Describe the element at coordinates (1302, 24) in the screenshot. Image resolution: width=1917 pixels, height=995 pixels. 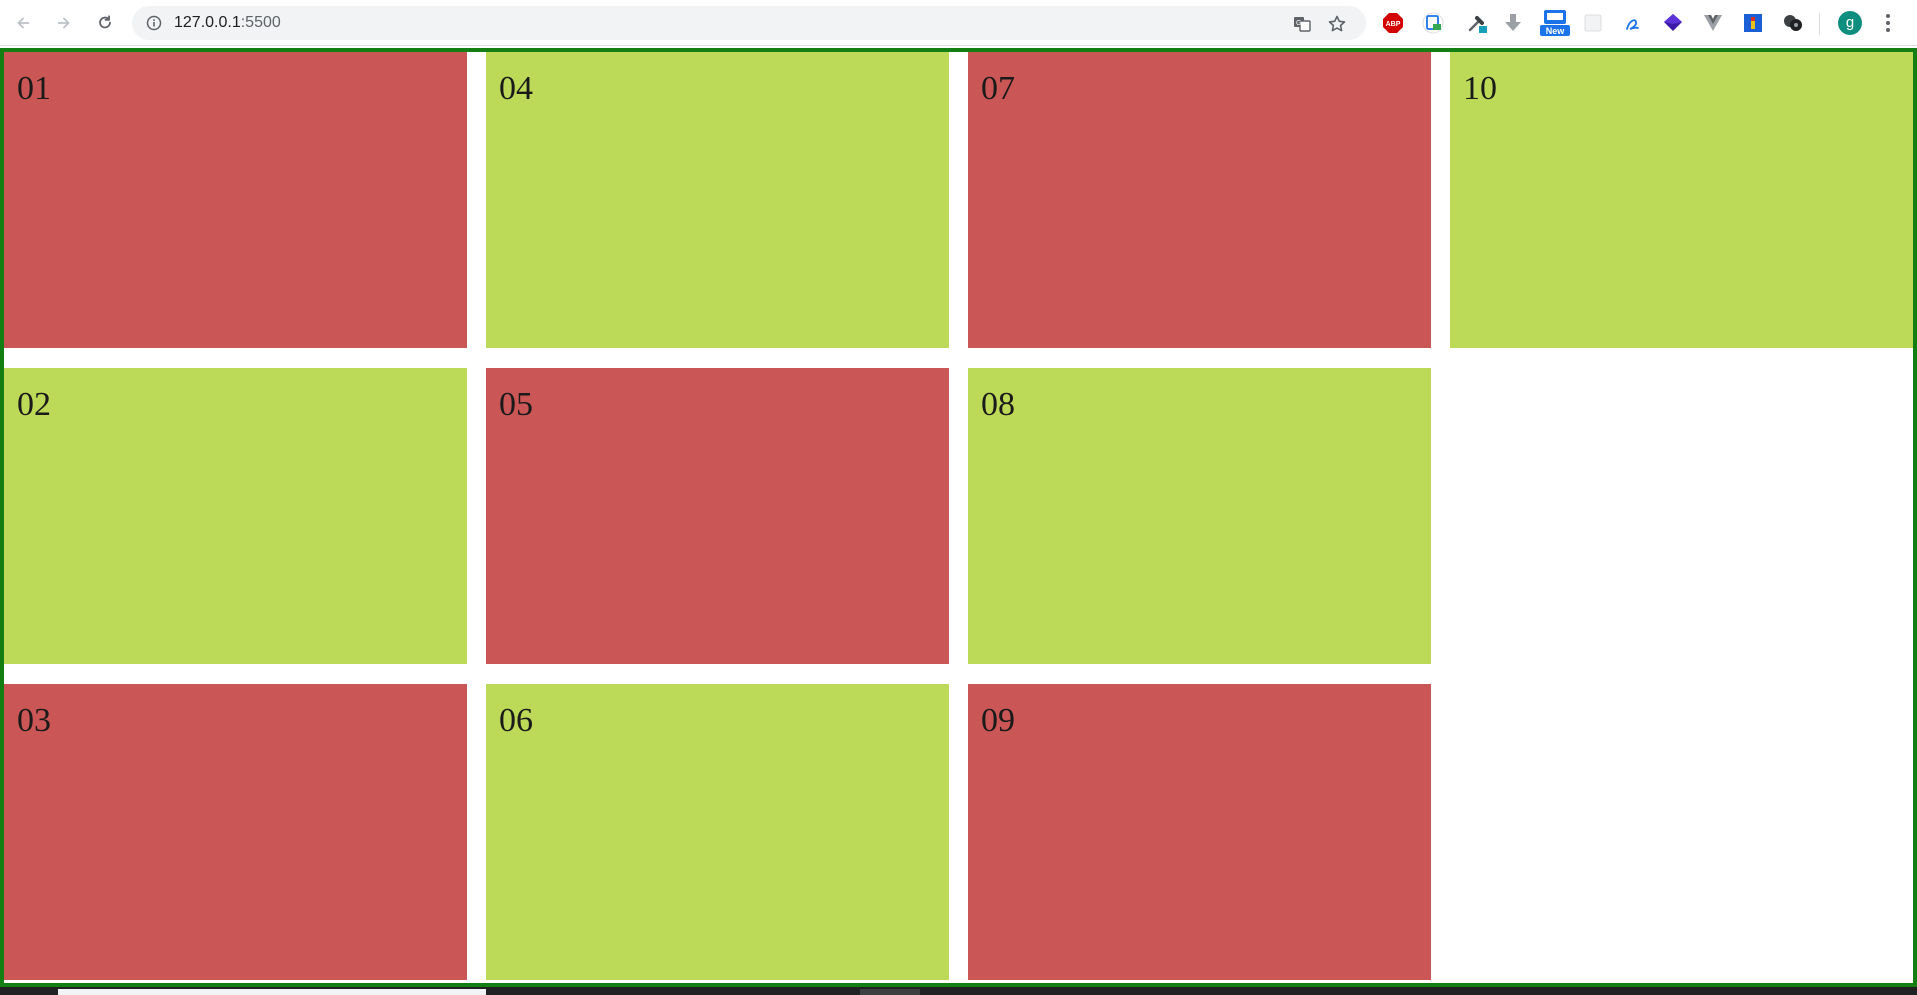
I see `translate-icon: G` at that location.